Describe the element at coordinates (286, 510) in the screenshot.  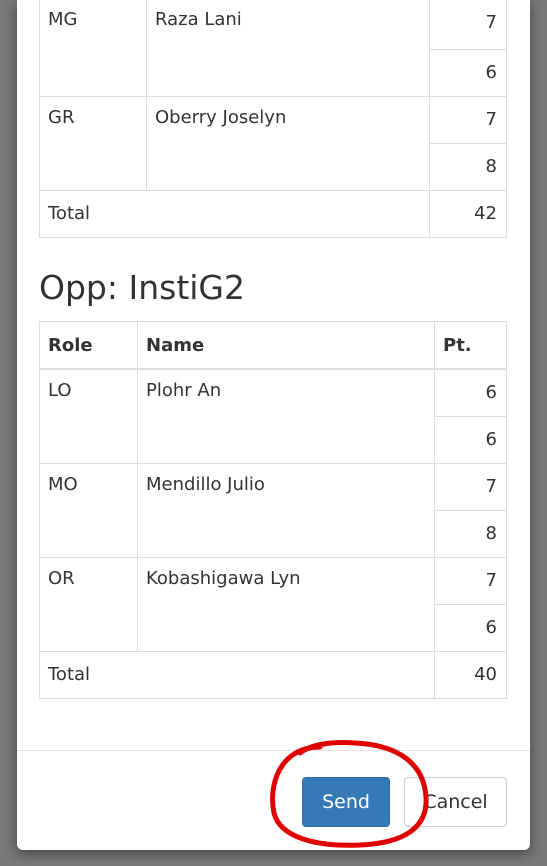
I see `name-cell: Mendillo Julio` at that location.